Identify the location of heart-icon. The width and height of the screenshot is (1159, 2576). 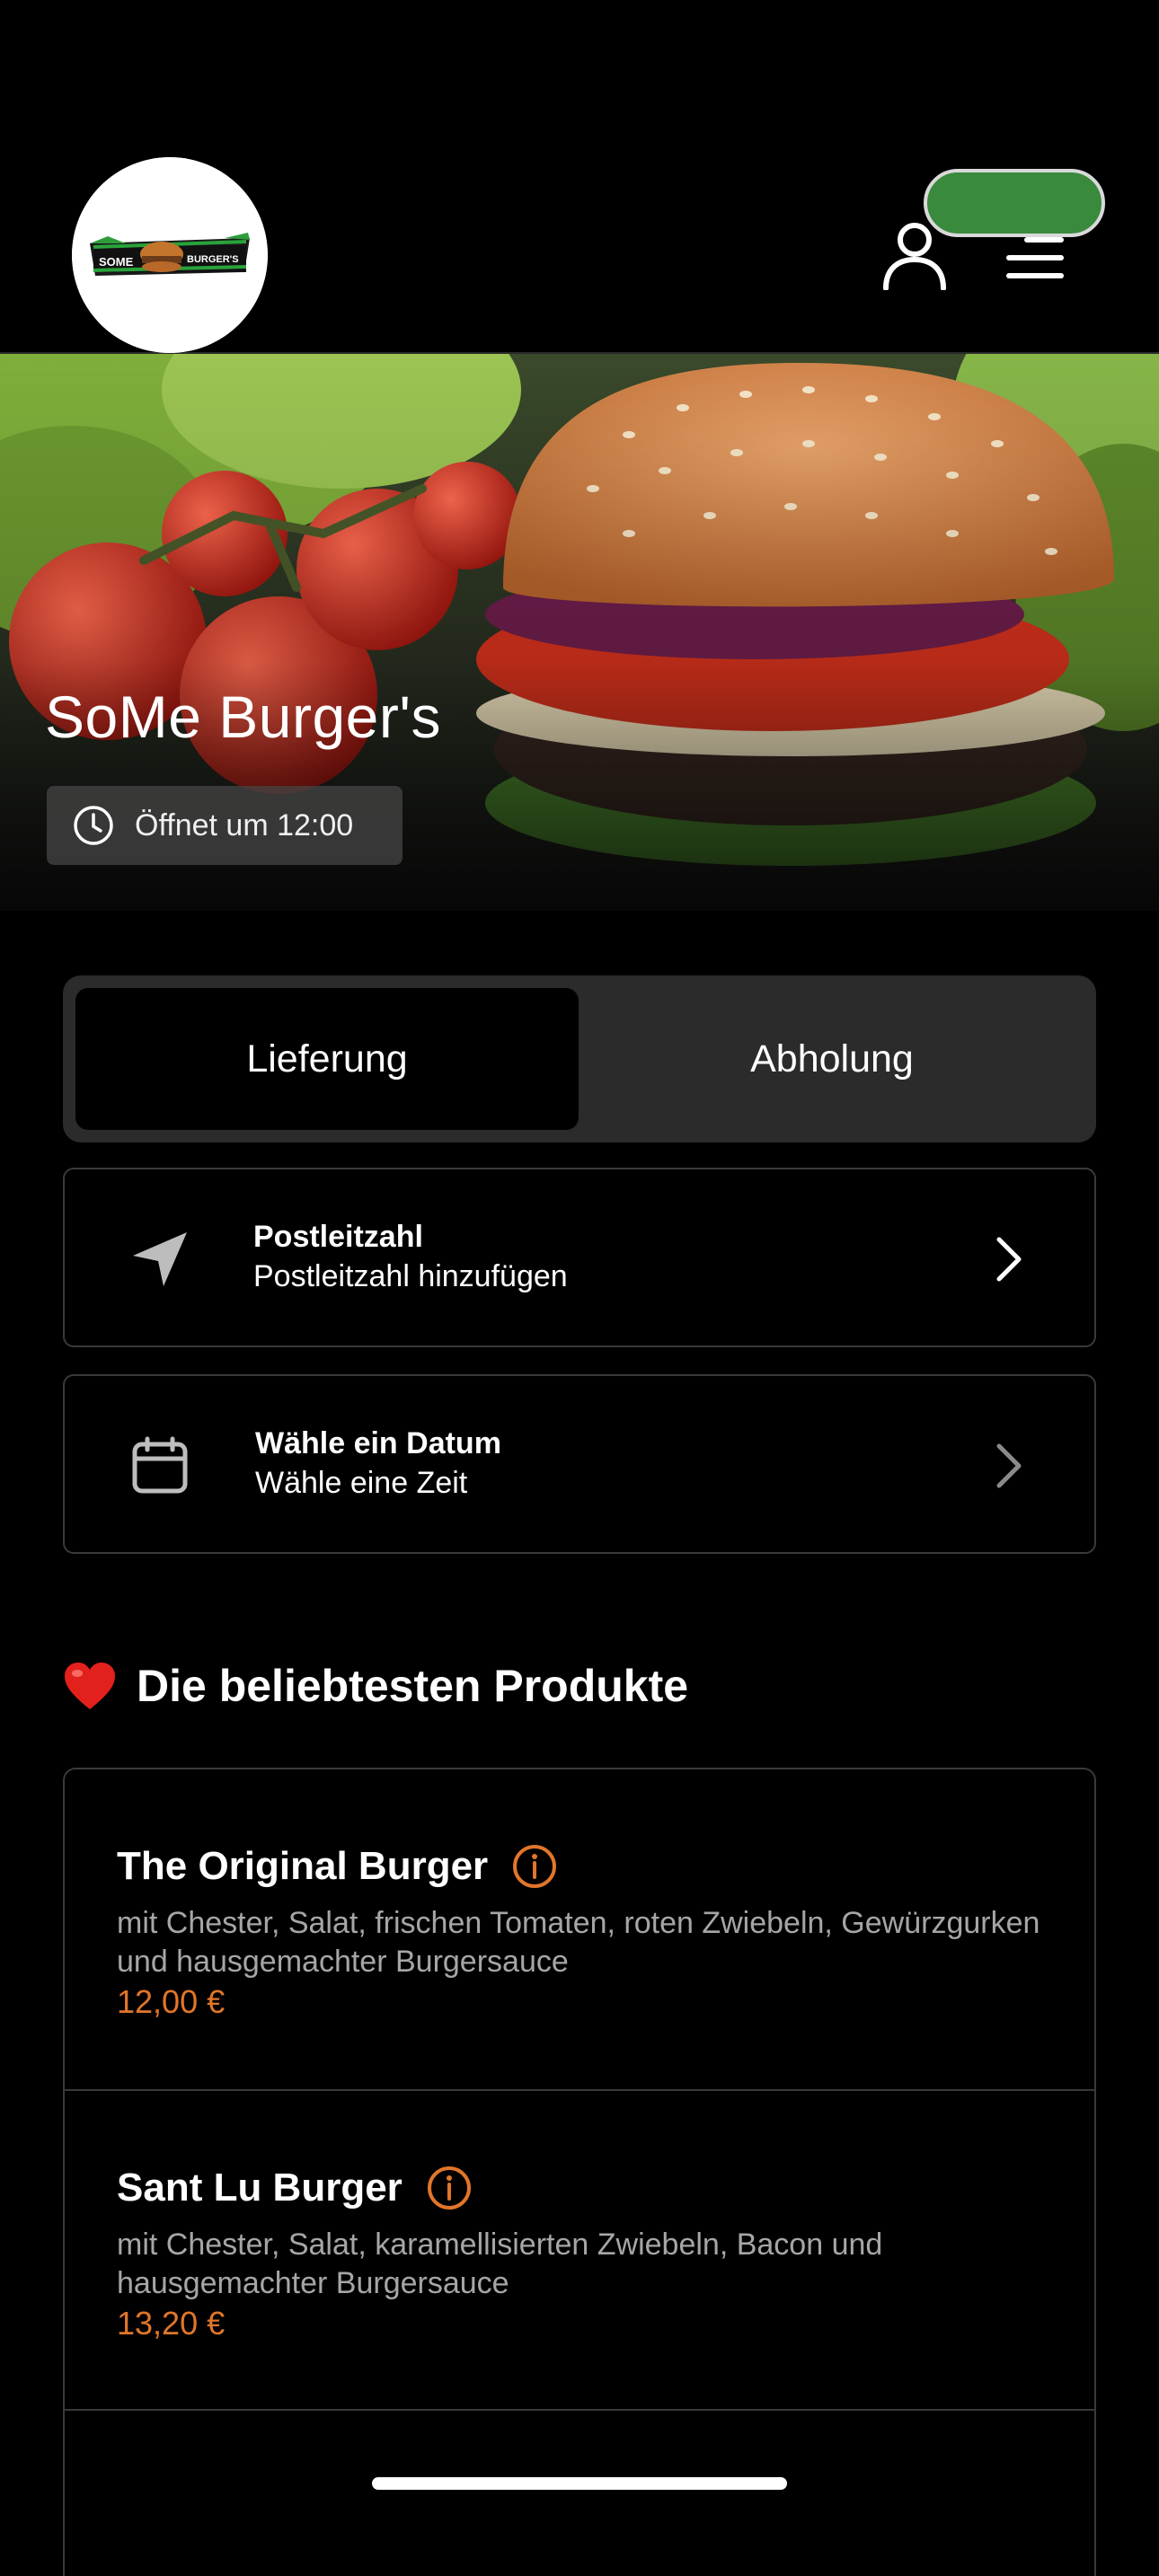
(90, 1686).